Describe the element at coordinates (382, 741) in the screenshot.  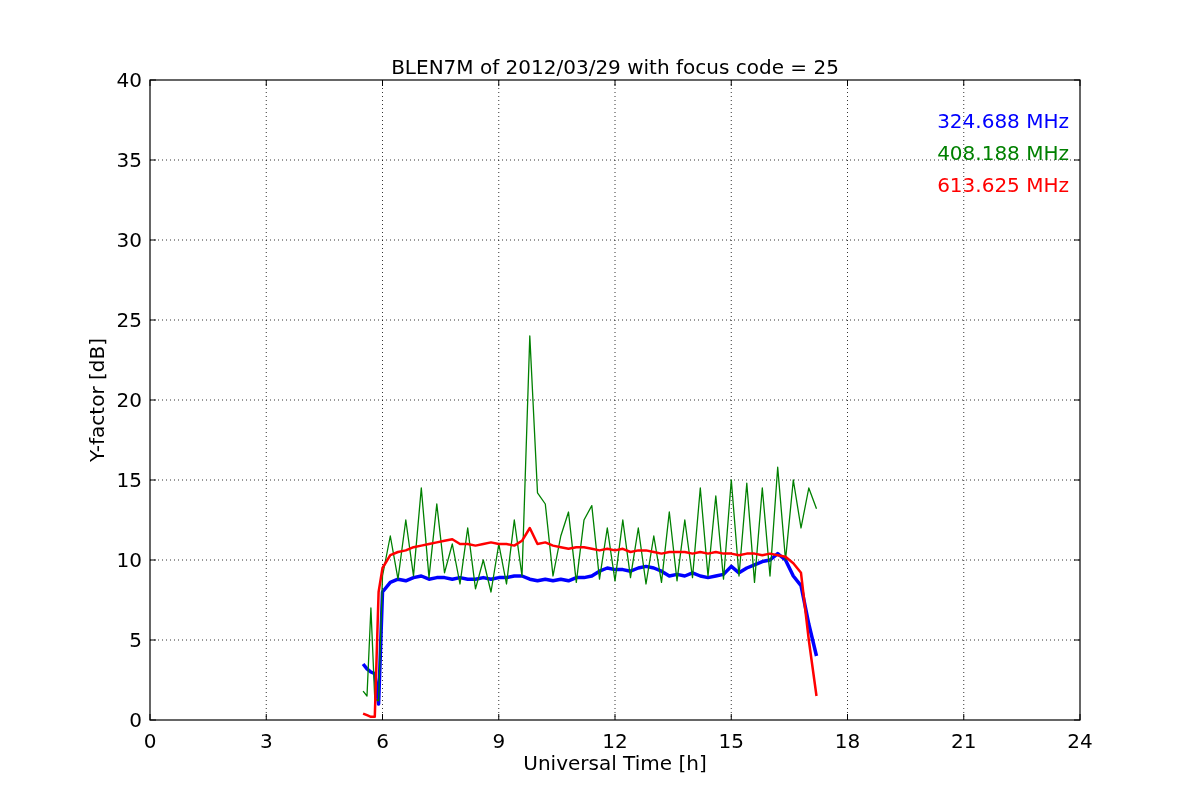
I see `x-tick-label: 6` at that location.